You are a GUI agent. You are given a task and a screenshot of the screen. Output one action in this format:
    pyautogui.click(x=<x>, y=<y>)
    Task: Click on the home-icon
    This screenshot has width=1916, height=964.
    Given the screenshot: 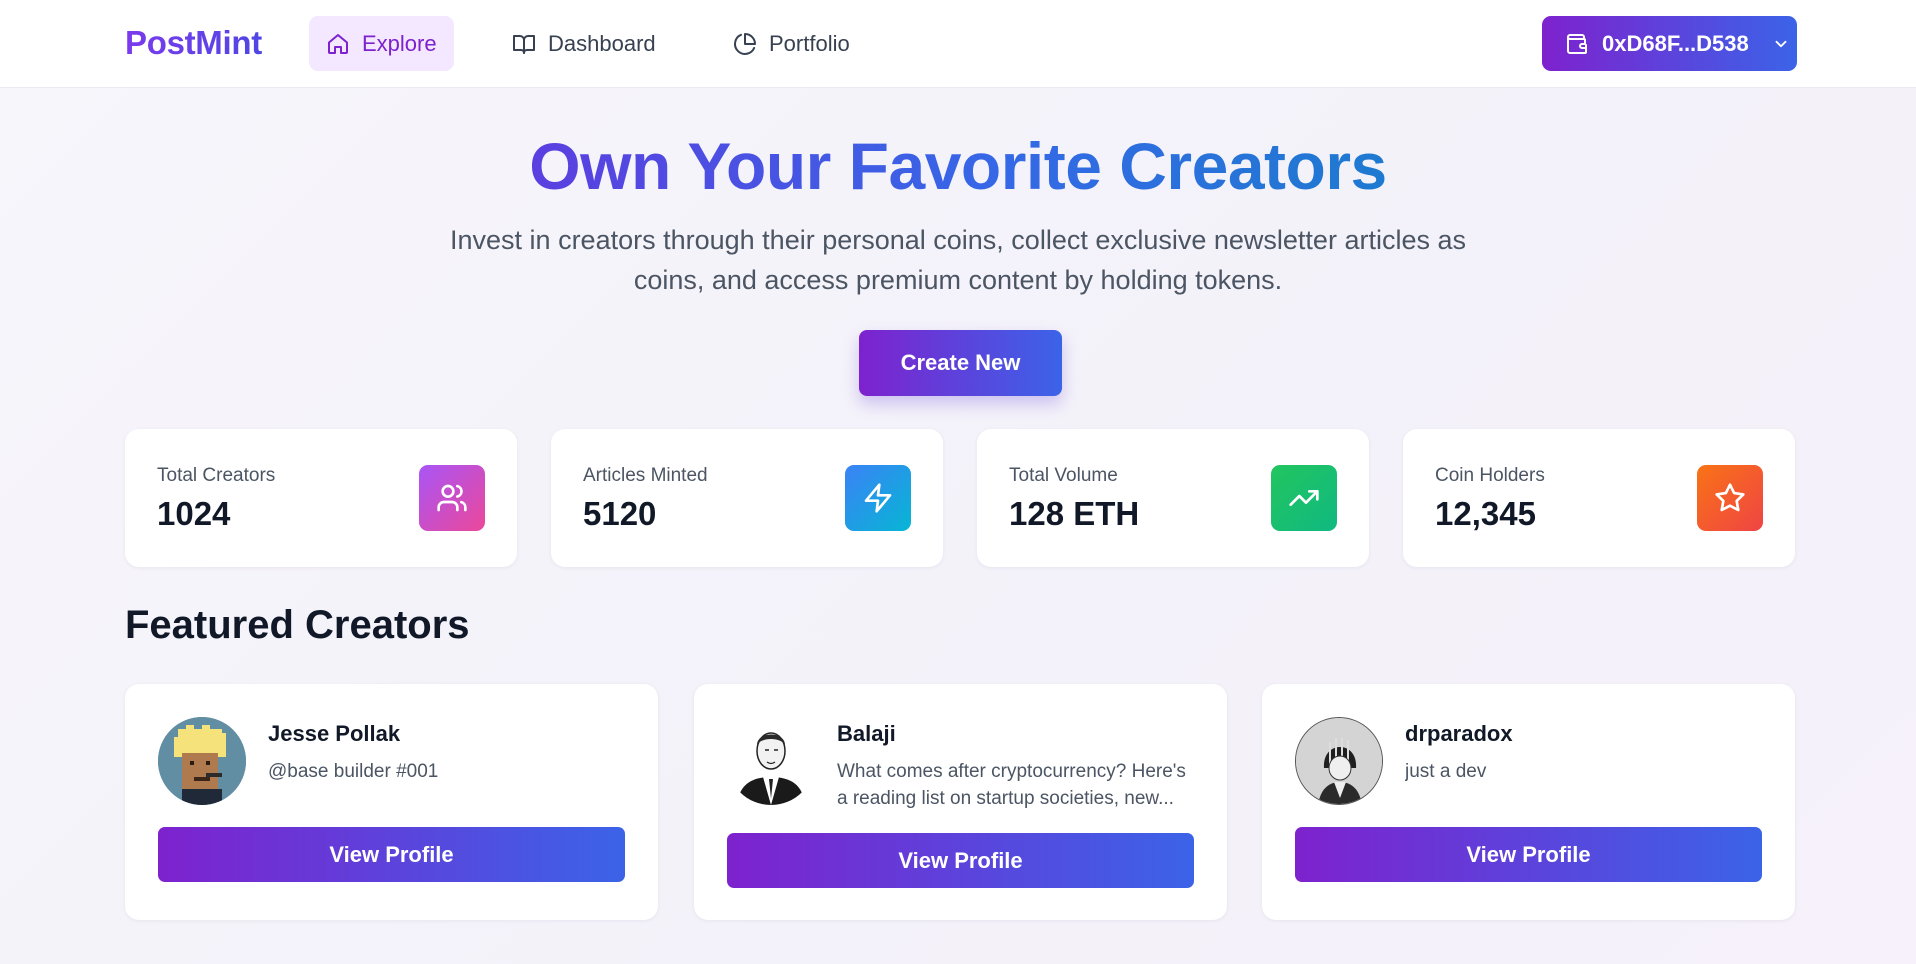 What is the action you would take?
    pyautogui.click(x=338, y=43)
    